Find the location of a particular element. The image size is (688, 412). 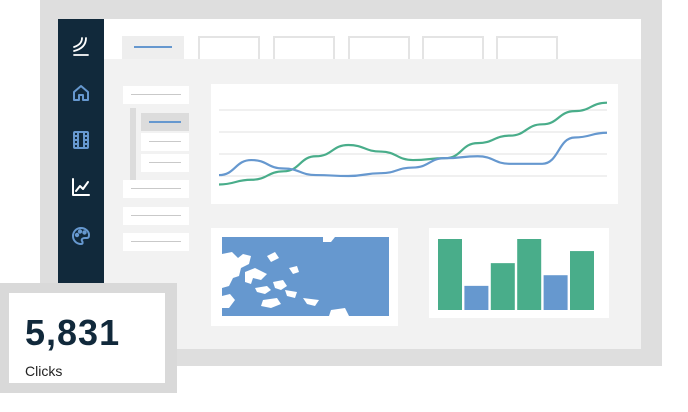

map-card is located at coordinates (304, 277).